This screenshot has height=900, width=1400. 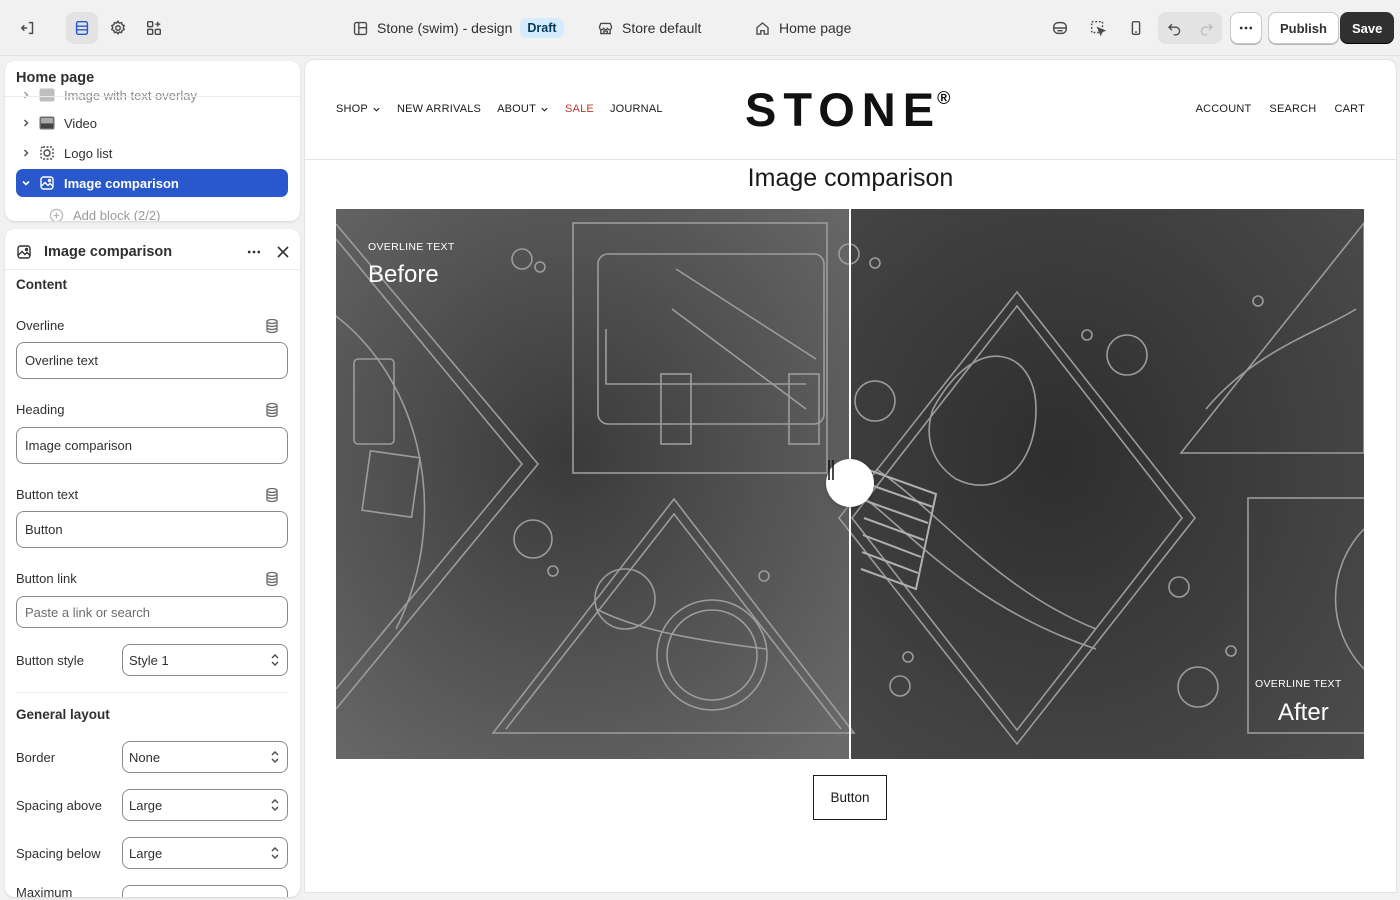 I want to click on slider-handle, so click(x=850, y=483).